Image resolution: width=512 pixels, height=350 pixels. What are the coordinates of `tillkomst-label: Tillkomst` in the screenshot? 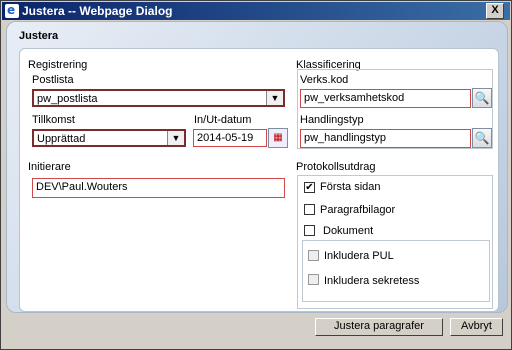 It's located at (53, 120).